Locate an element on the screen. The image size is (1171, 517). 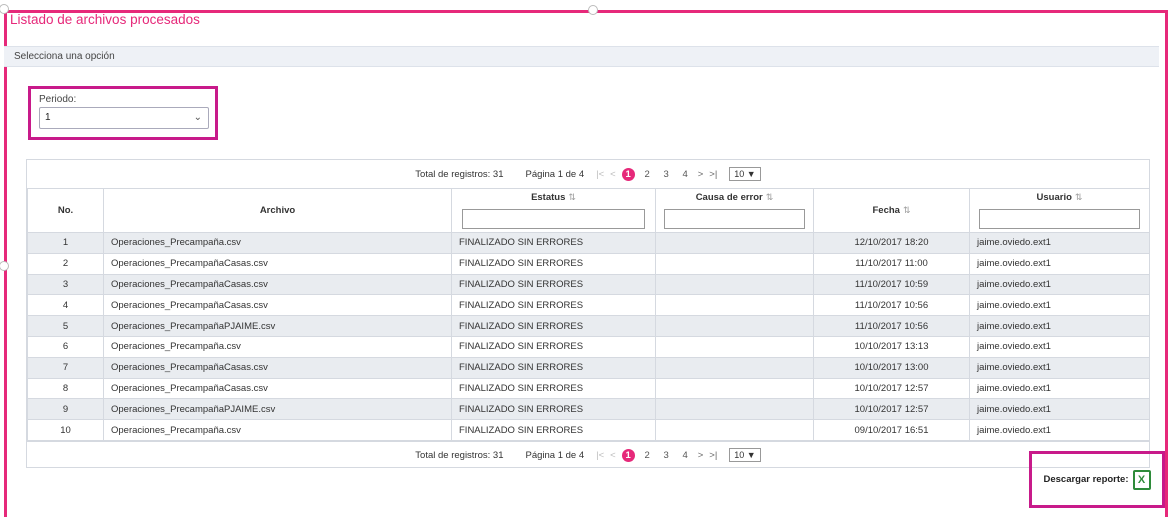
column-header-causa: Causa de error ⇅ is located at coordinates (734, 210).